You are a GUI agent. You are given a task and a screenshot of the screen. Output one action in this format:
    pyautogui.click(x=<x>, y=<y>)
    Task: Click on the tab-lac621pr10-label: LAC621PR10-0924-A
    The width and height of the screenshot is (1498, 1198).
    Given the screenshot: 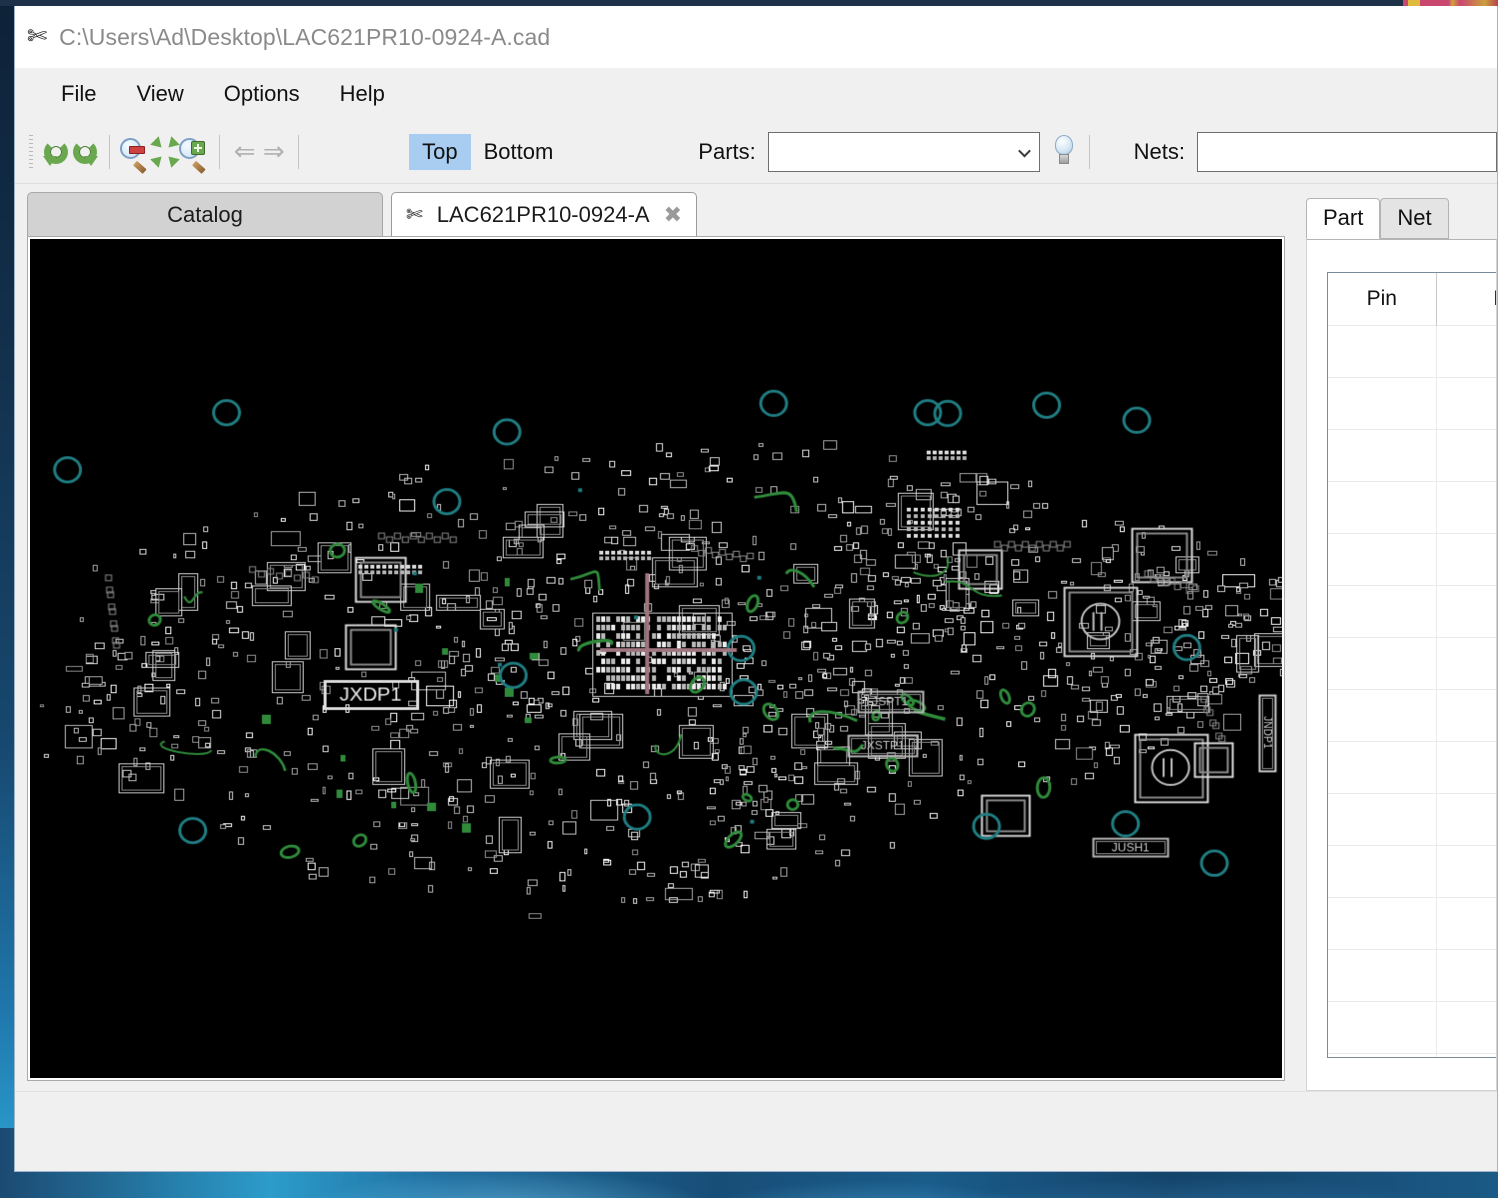 What is the action you would take?
    pyautogui.click(x=543, y=214)
    